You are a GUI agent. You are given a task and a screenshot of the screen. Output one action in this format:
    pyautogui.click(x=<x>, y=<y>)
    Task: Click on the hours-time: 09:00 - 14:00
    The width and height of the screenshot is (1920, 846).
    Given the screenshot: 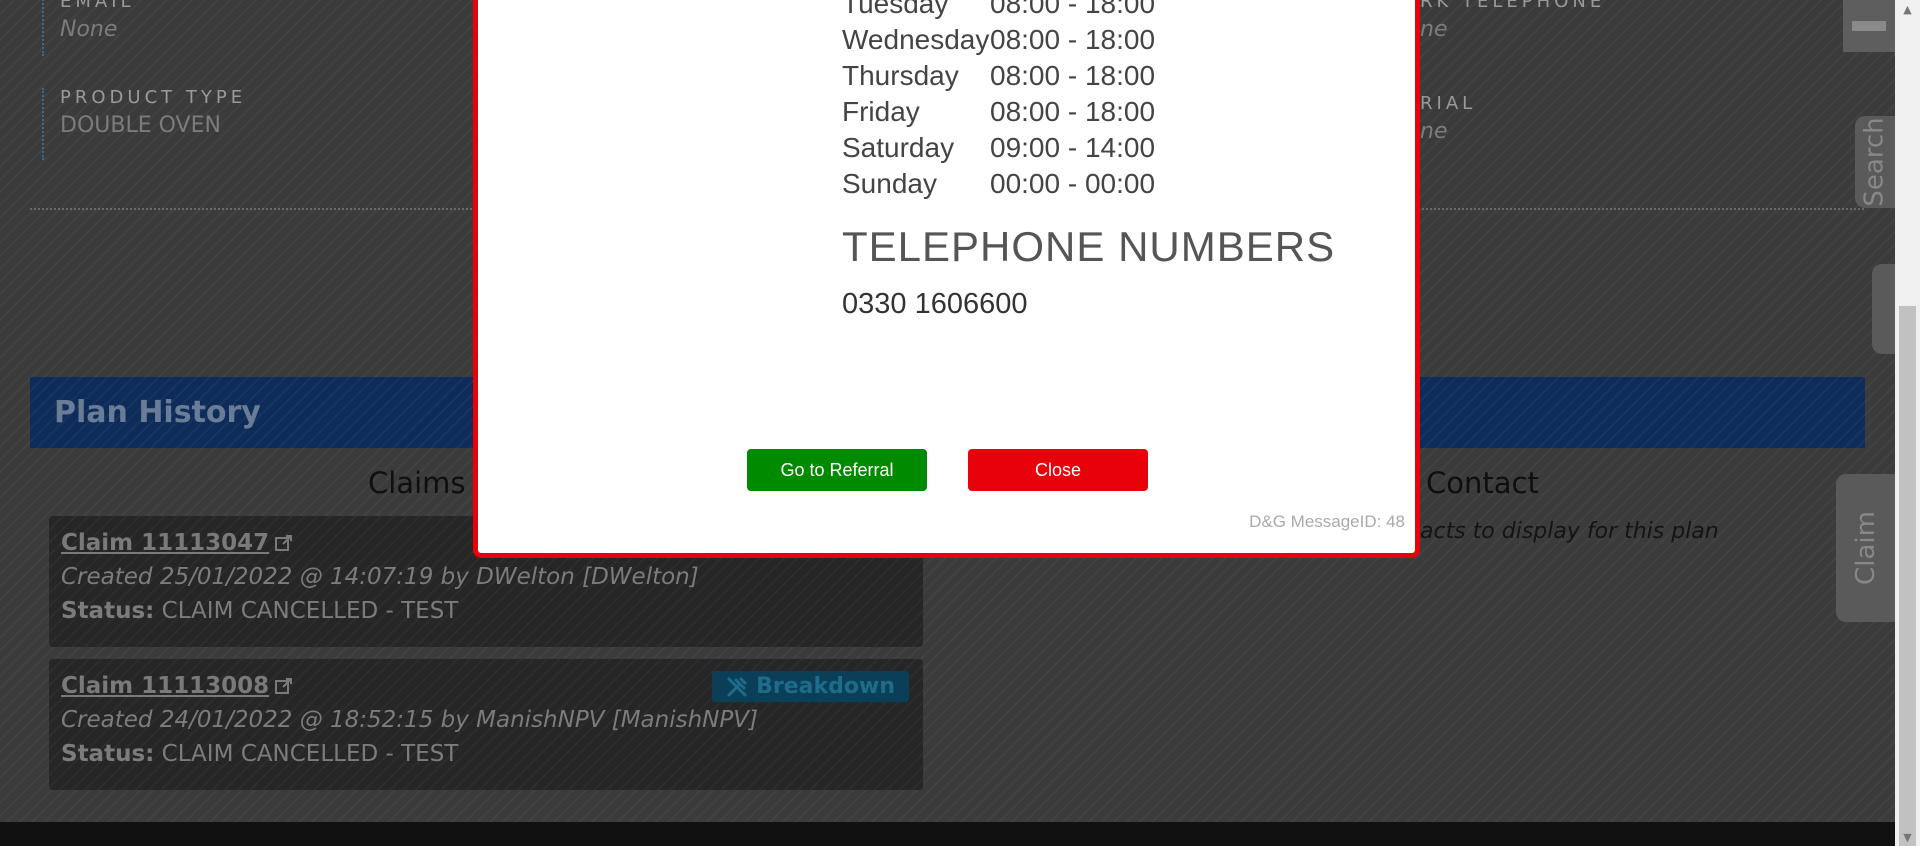 What is the action you would take?
    pyautogui.click(x=1073, y=147)
    